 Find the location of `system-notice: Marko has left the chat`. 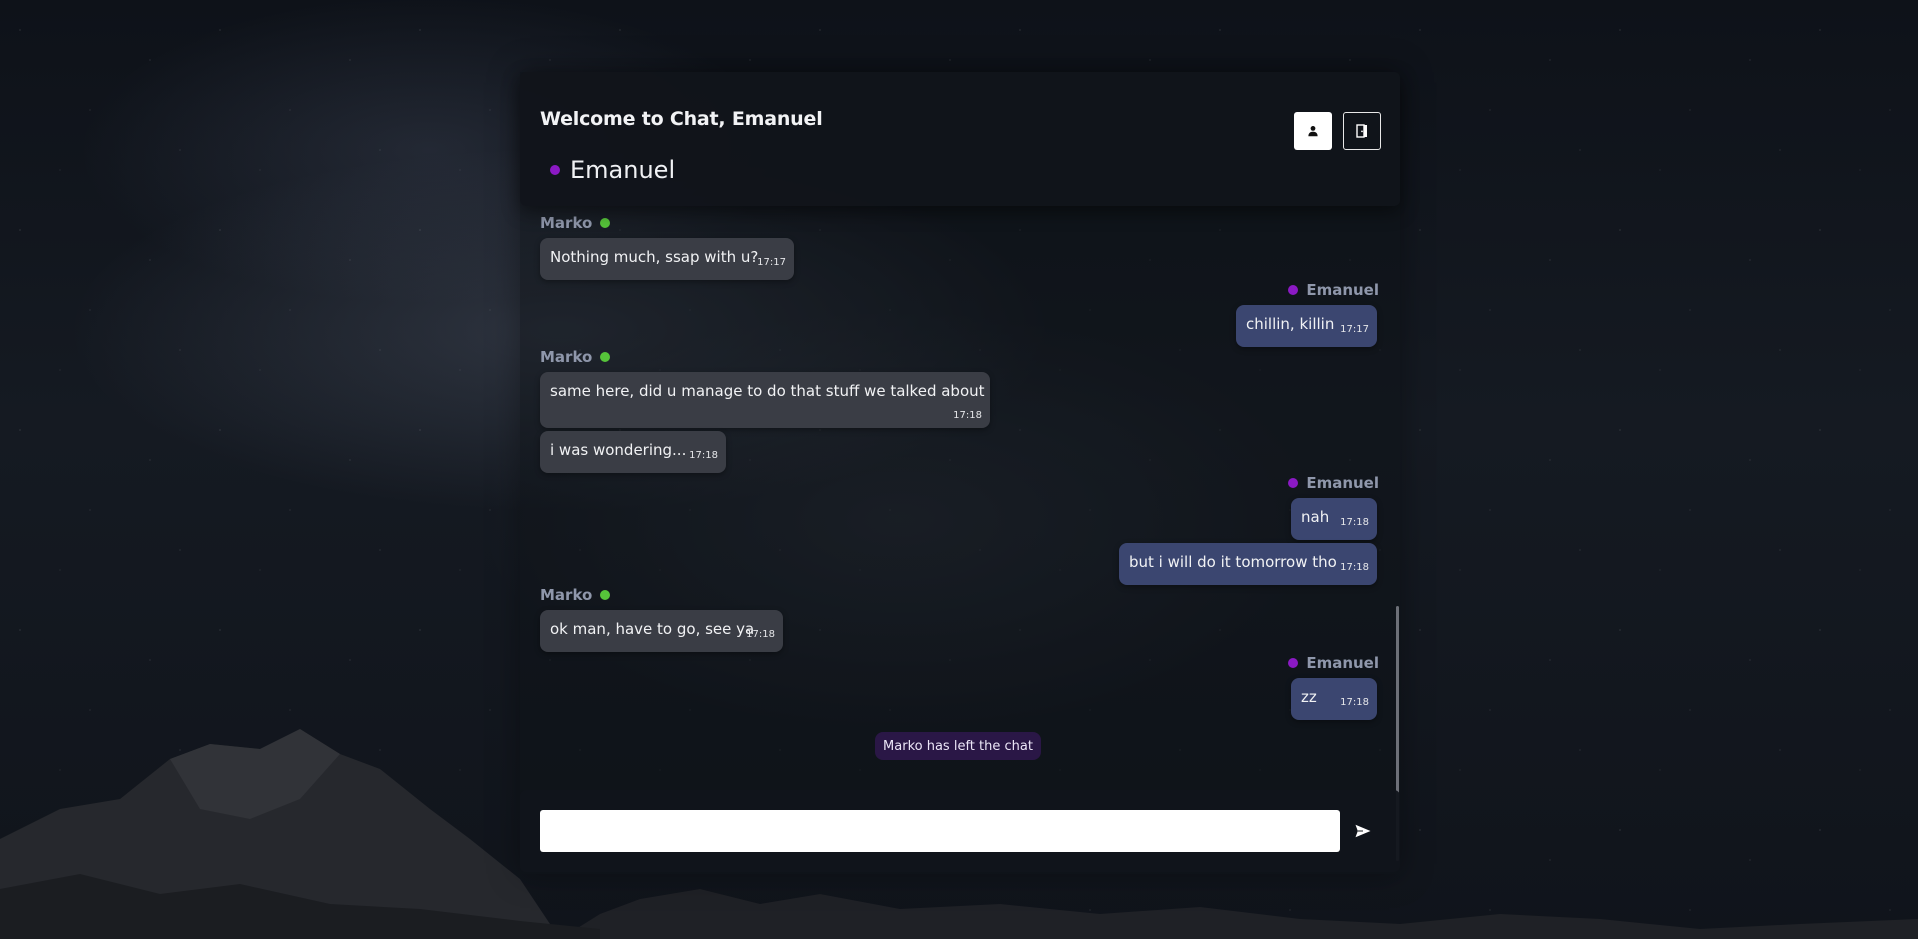

system-notice: Marko has left the chat is located at coordinates (958, 746).